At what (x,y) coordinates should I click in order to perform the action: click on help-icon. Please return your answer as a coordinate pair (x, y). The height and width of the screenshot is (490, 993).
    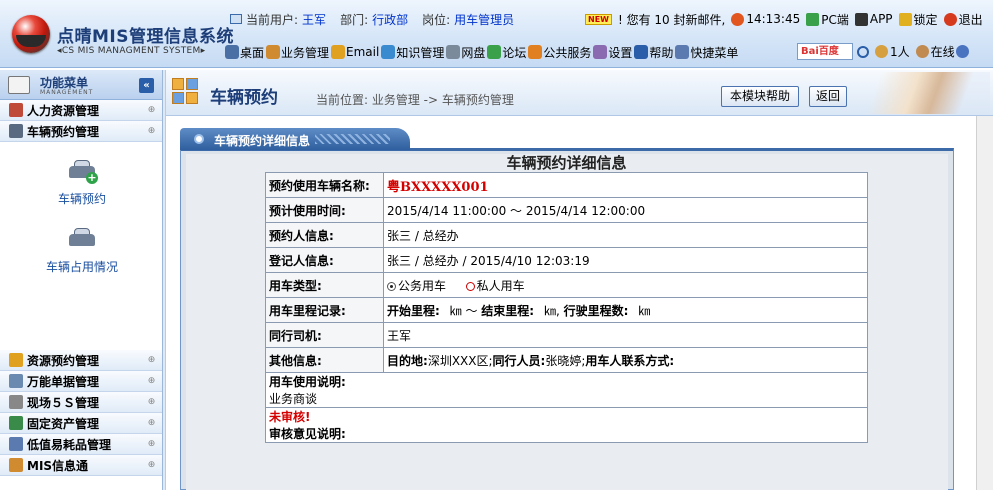
    Looking at the image, I should click on (641, 52).